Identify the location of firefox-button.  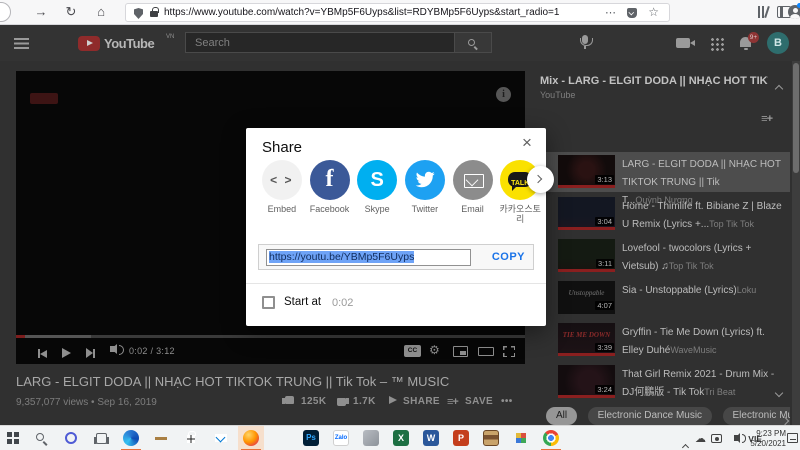
(251, 438).